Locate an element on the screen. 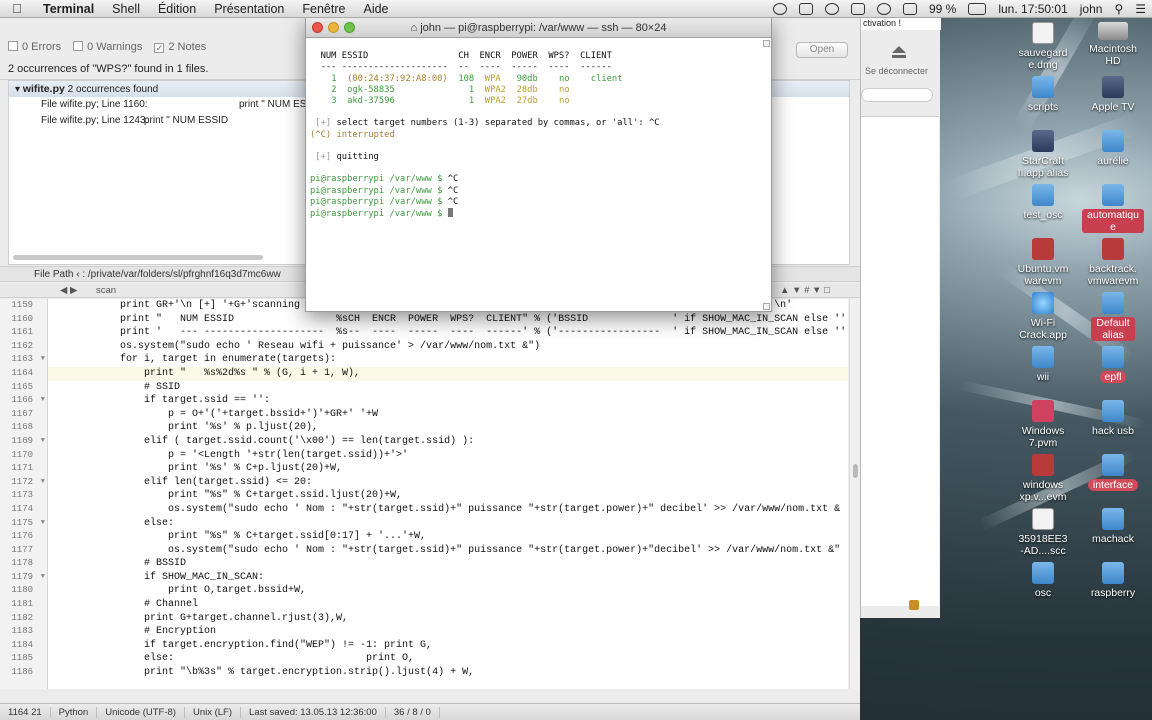 This screenshot has height=720, width=1152. desktop-icon-macintosh-hd: Macintosh HD is located at coordinates (1113, 44).